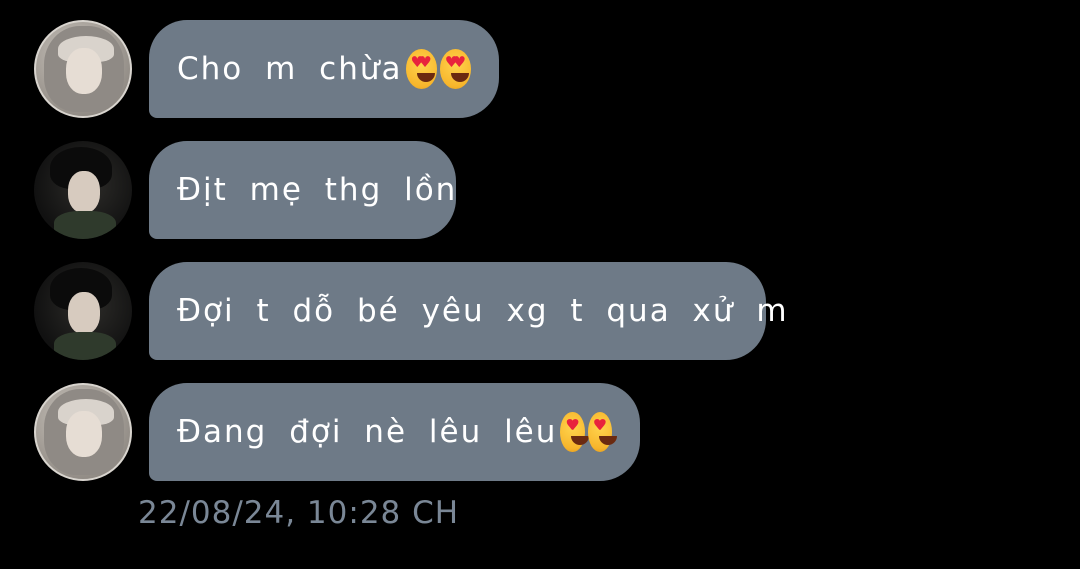  I want to click on message-text: Địt mẹ thg lồn, so click(317, 190).